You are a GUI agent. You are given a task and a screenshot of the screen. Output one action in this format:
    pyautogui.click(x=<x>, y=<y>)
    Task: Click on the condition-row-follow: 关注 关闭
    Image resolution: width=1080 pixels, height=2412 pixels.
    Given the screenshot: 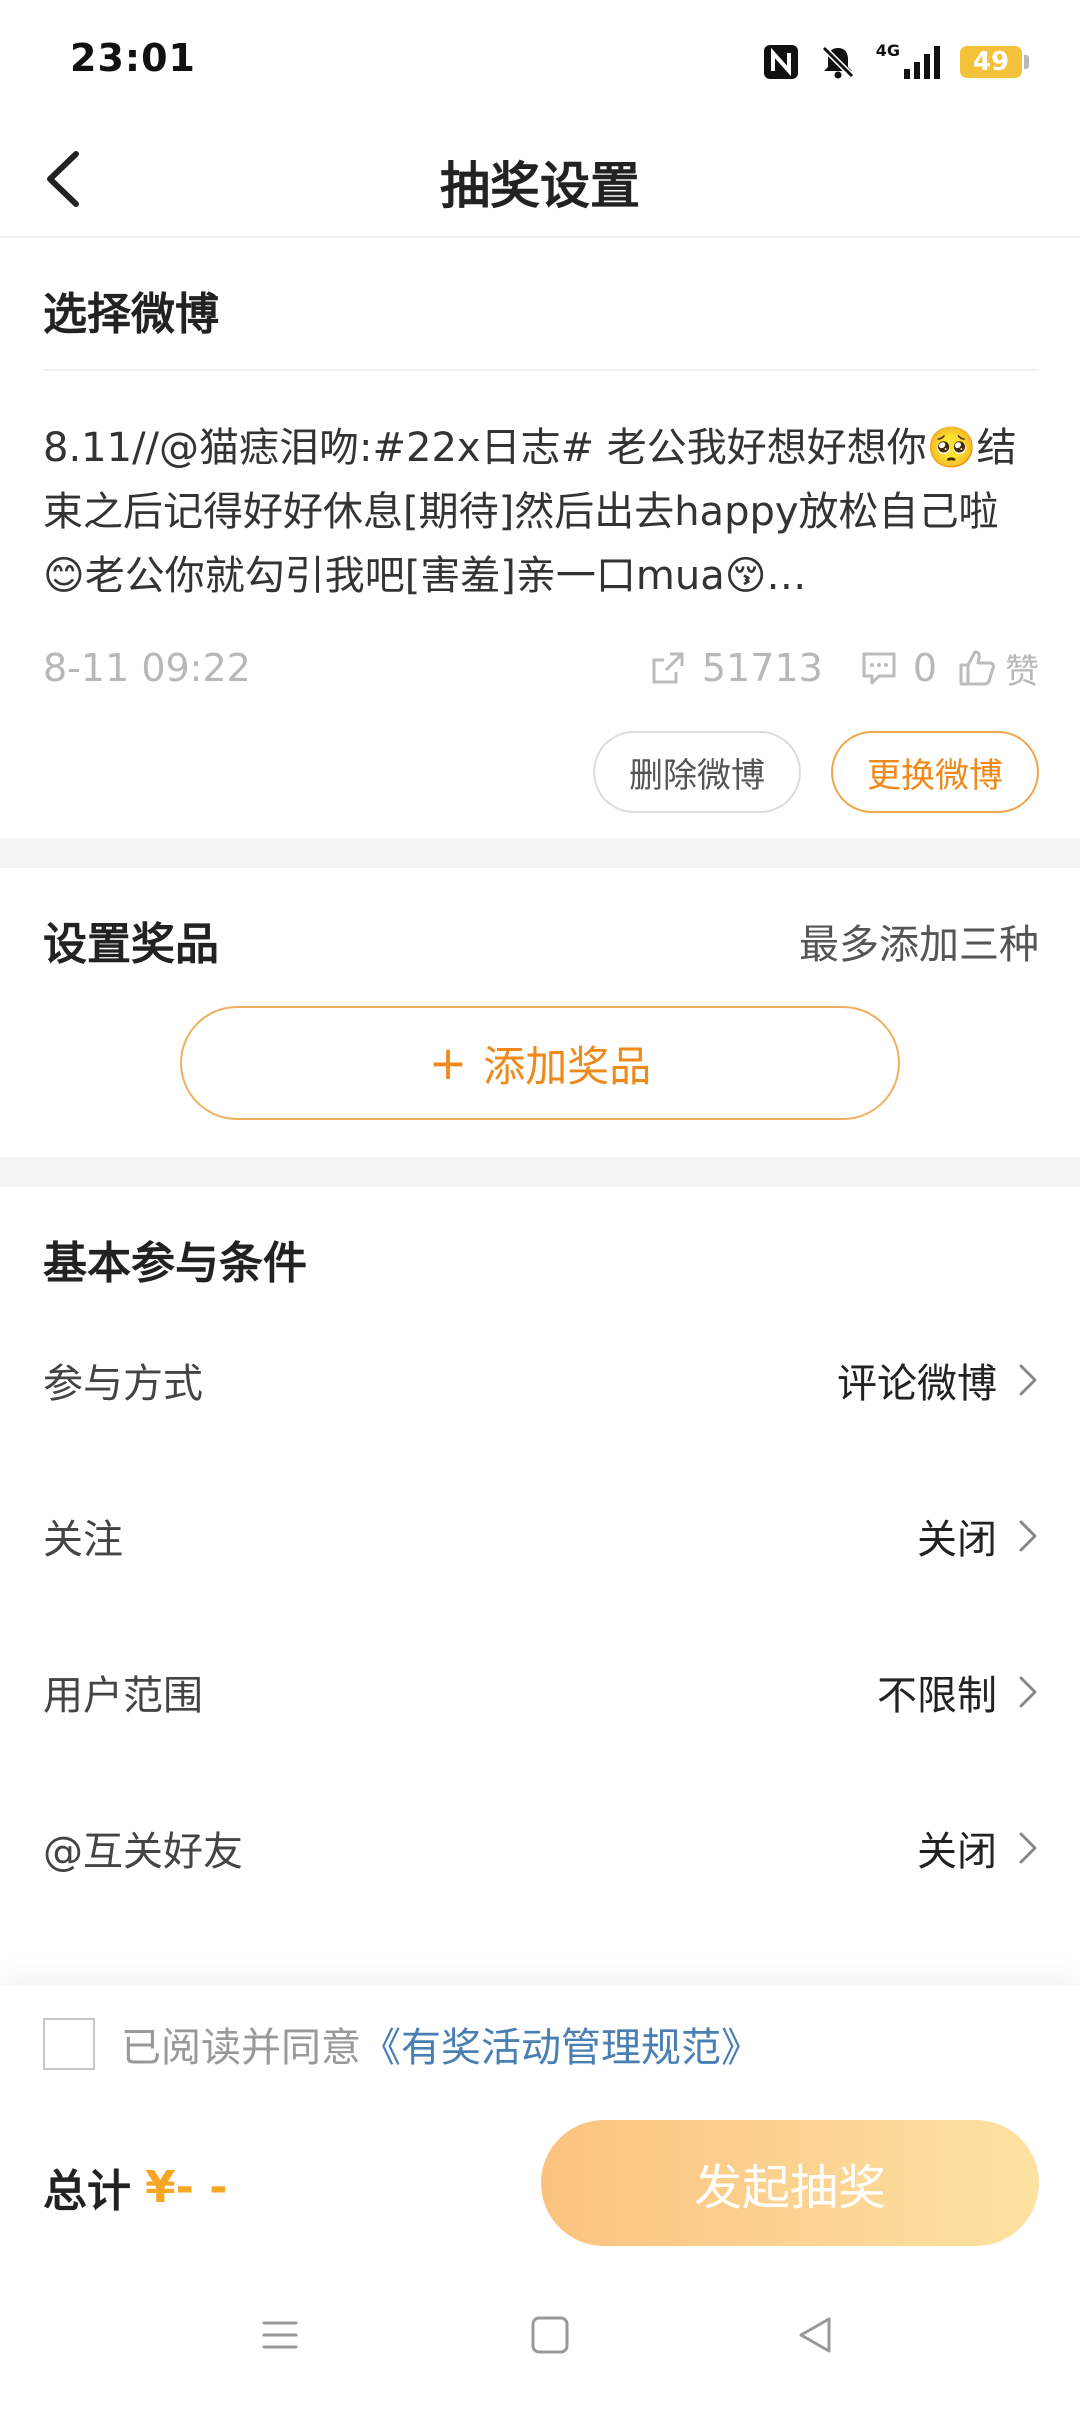 What is the action you would take?
    pyautogui.click(x=541, y=1536)
    